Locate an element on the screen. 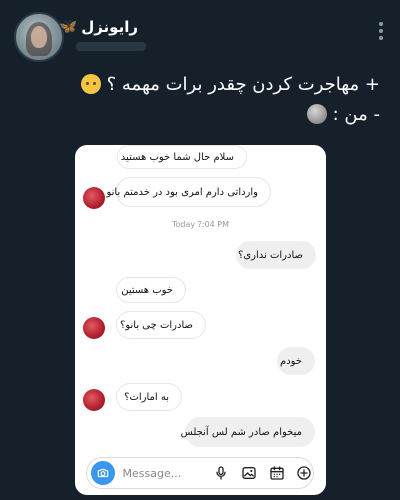 The width and height of the screenshot is (400, 500). chat-message: میخوام صادر شم لس آنجلس is located at coordinates (248, 432).